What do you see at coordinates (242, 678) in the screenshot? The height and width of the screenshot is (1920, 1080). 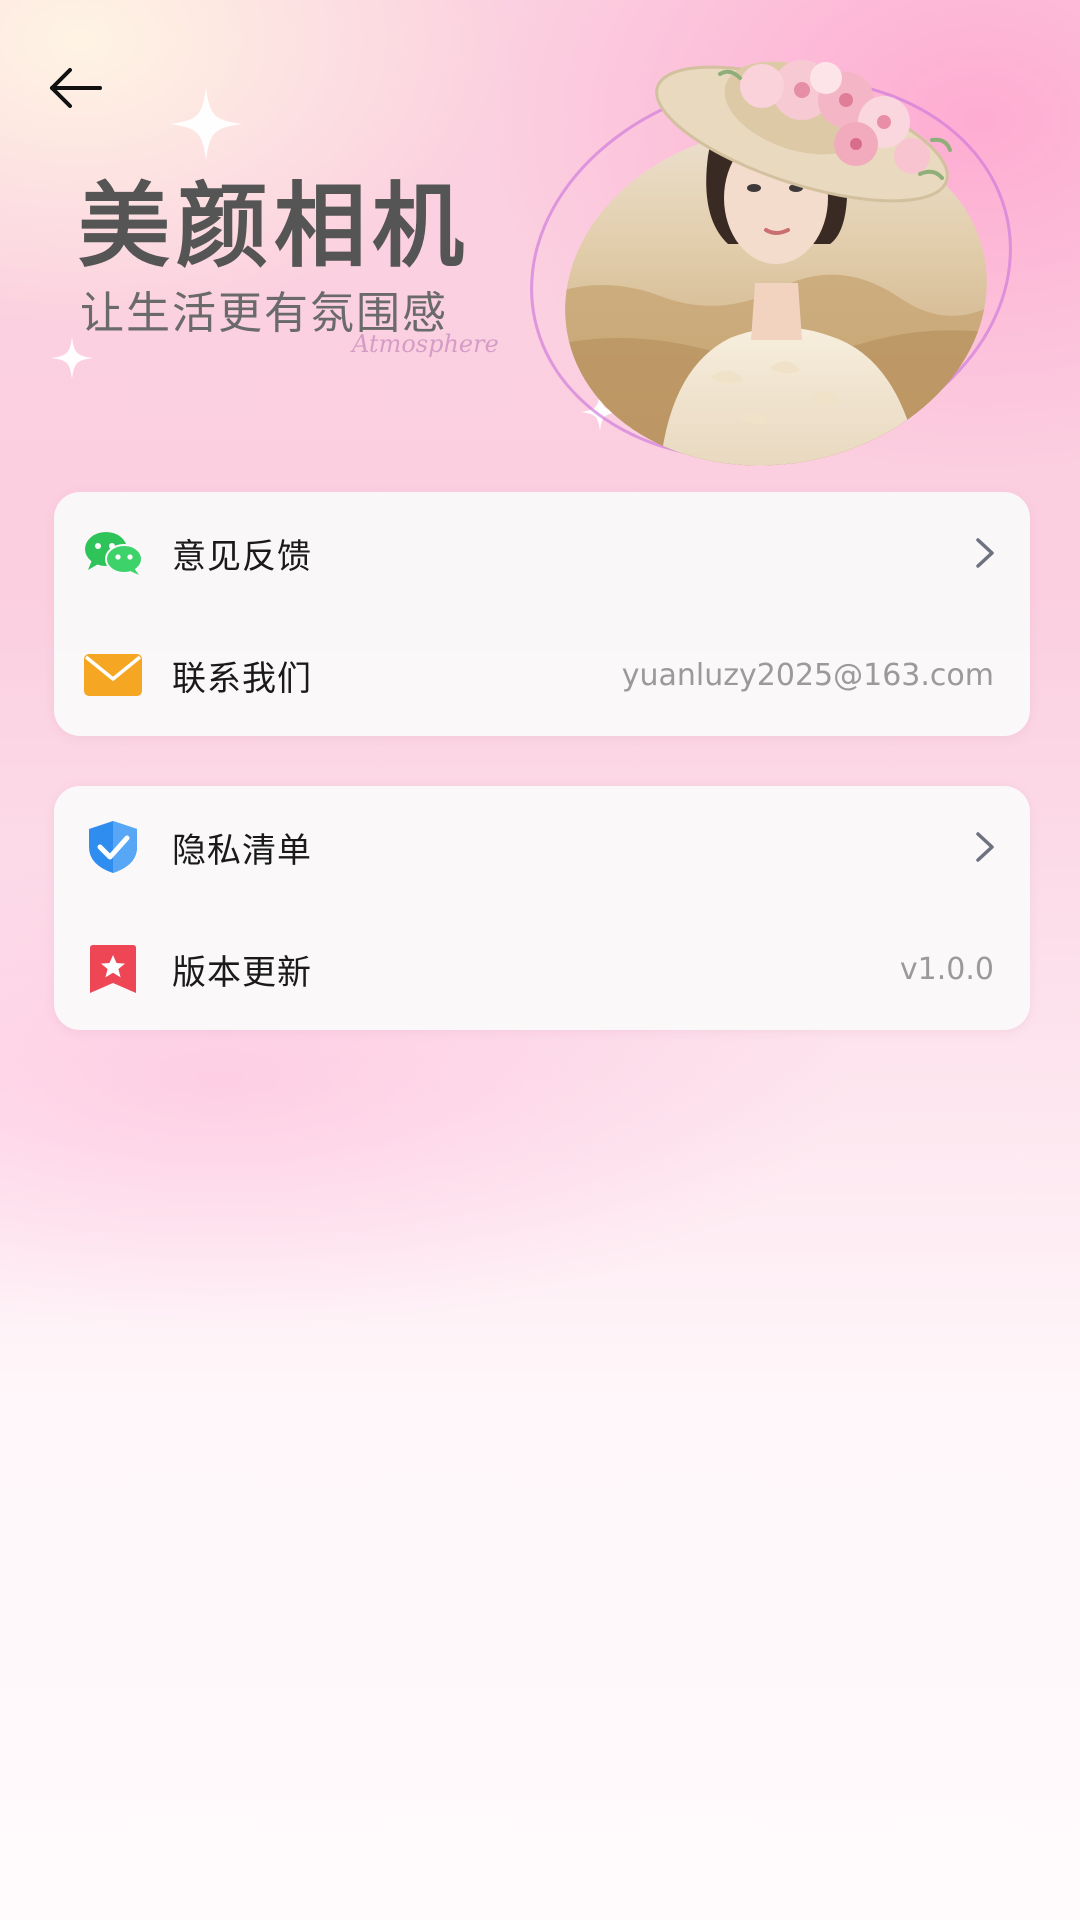 I see `contact-label: 联系我们` at bounding box center [242, 678].